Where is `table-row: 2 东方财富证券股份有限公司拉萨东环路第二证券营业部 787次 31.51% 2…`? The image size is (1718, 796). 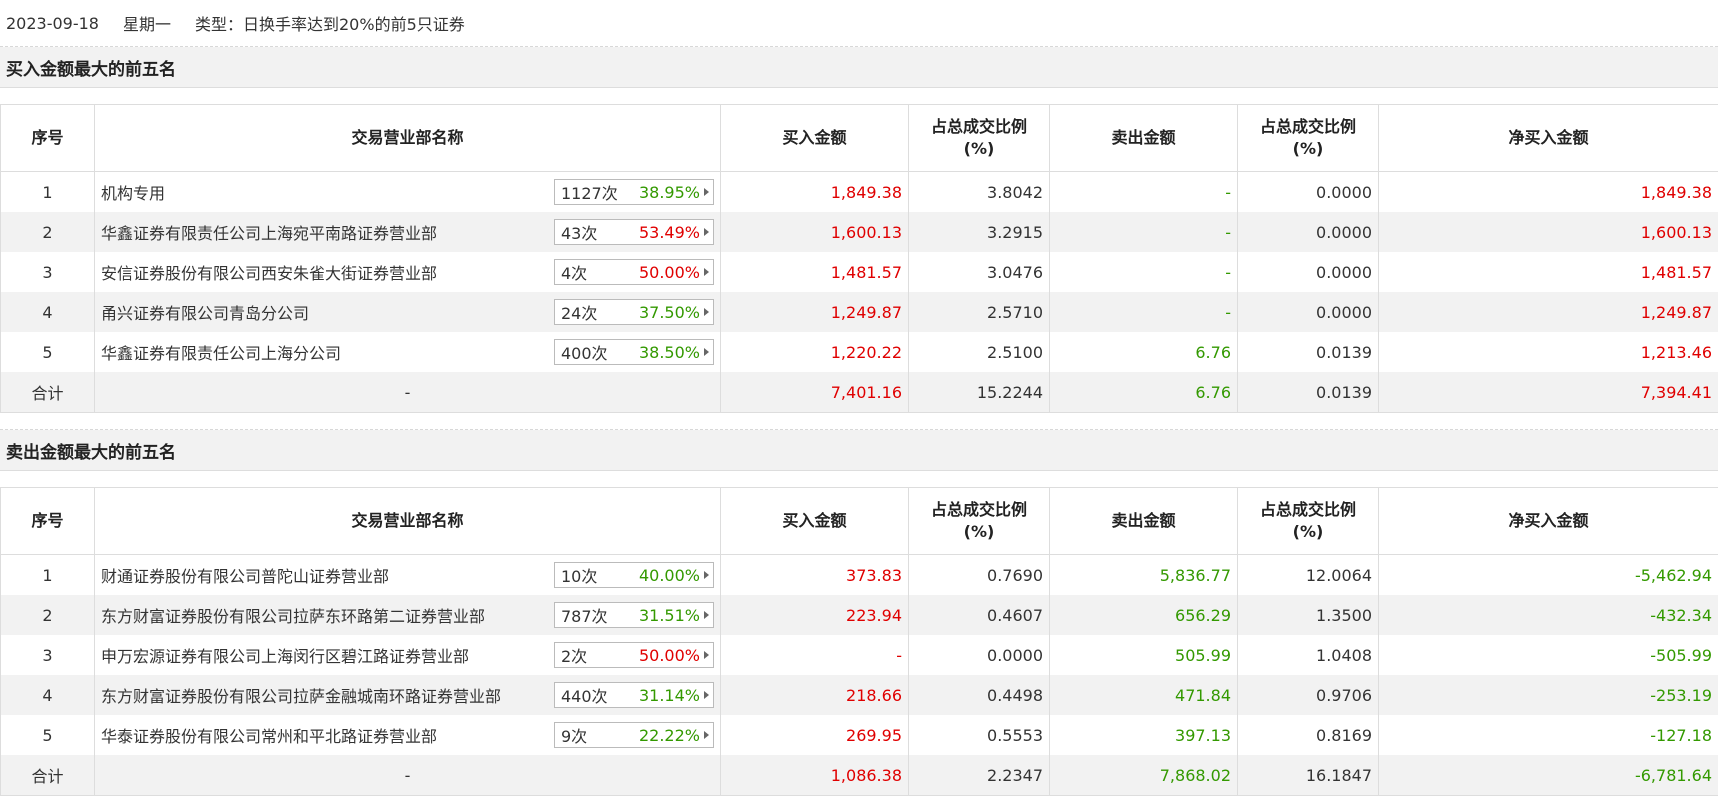 table-row: 2 东方财富证券股份有限公司拉萨东环路第二证券营业部 787次 31.51% 2… is located at coordinates (859, 615).